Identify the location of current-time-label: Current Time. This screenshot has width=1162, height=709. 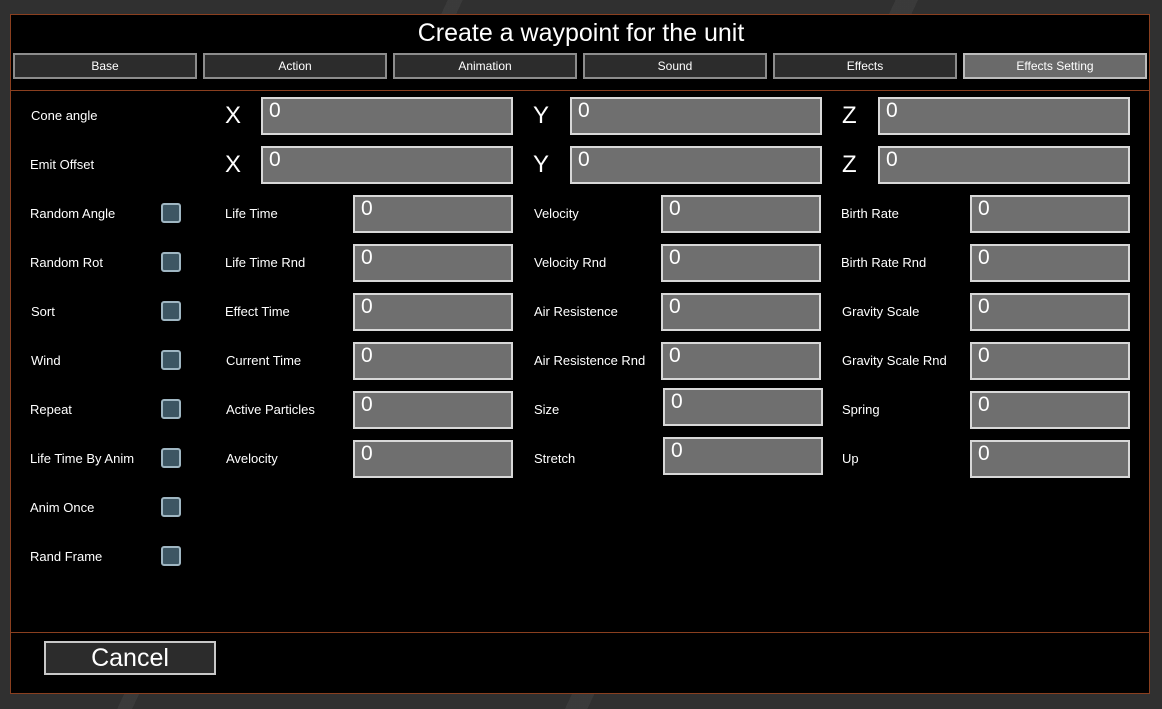
(264, 360).